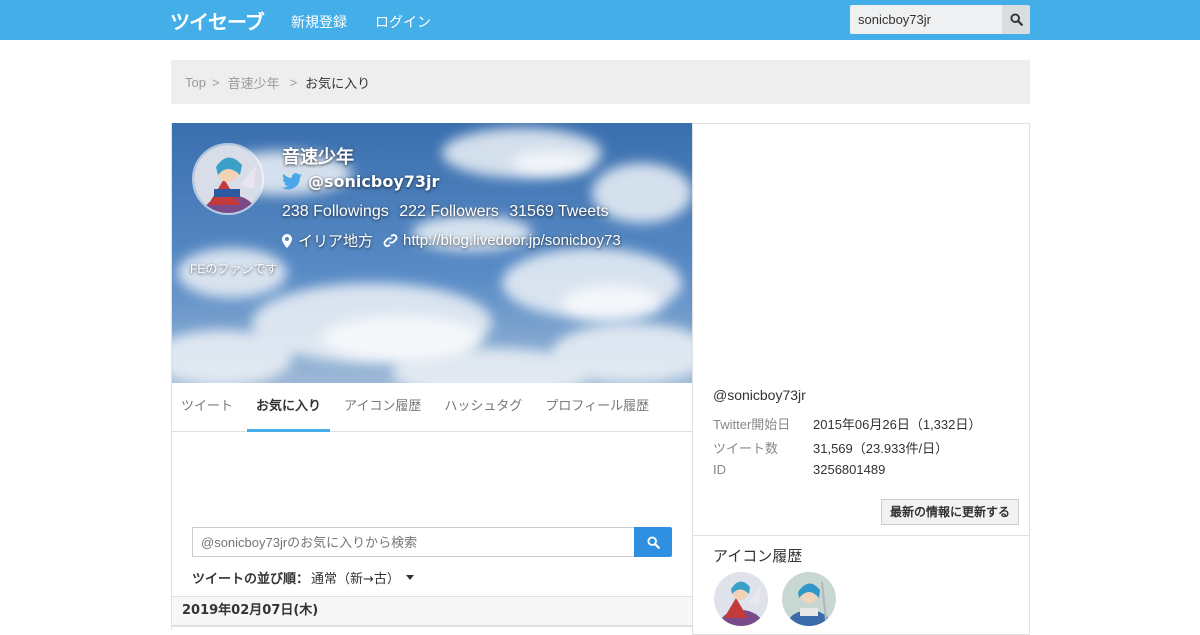  I want to click on breadcrumb-top: Top, so click(195, 82).